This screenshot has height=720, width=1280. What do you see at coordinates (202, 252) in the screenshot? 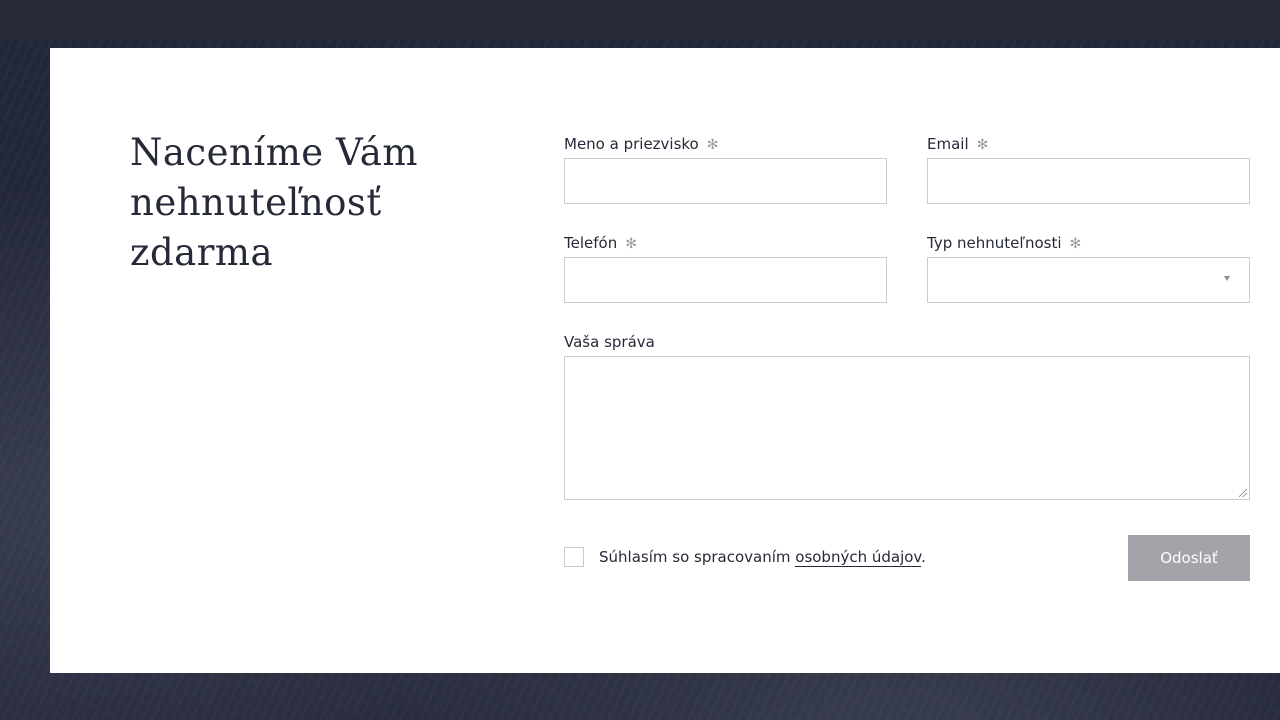
I see `heading-line-3: zdarma` at bounding box center [202, 252].